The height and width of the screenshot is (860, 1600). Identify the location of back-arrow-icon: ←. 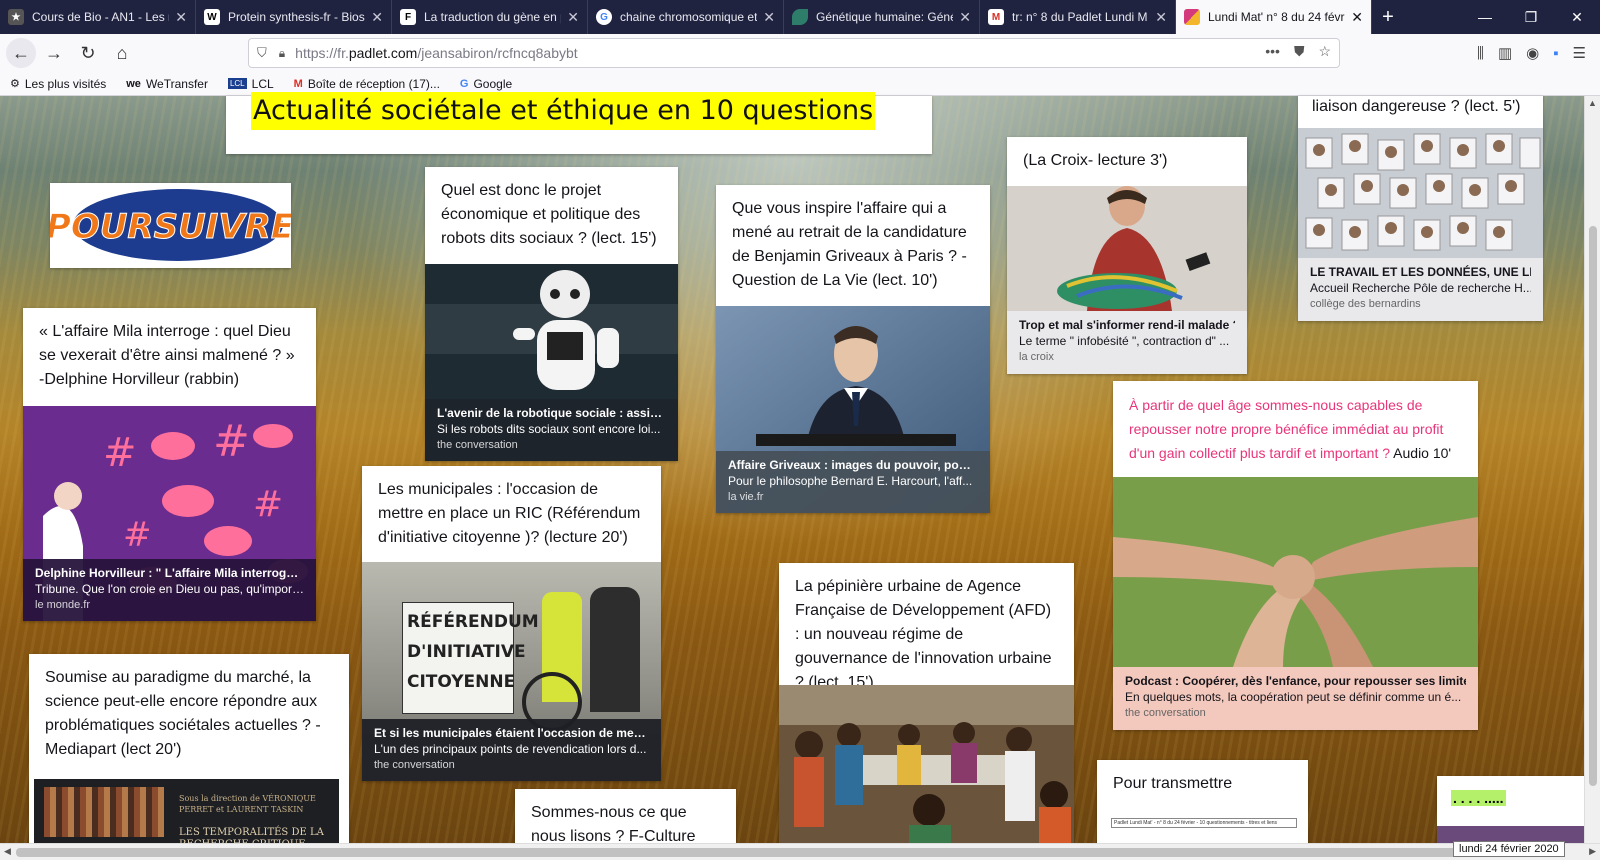
(21, 53).